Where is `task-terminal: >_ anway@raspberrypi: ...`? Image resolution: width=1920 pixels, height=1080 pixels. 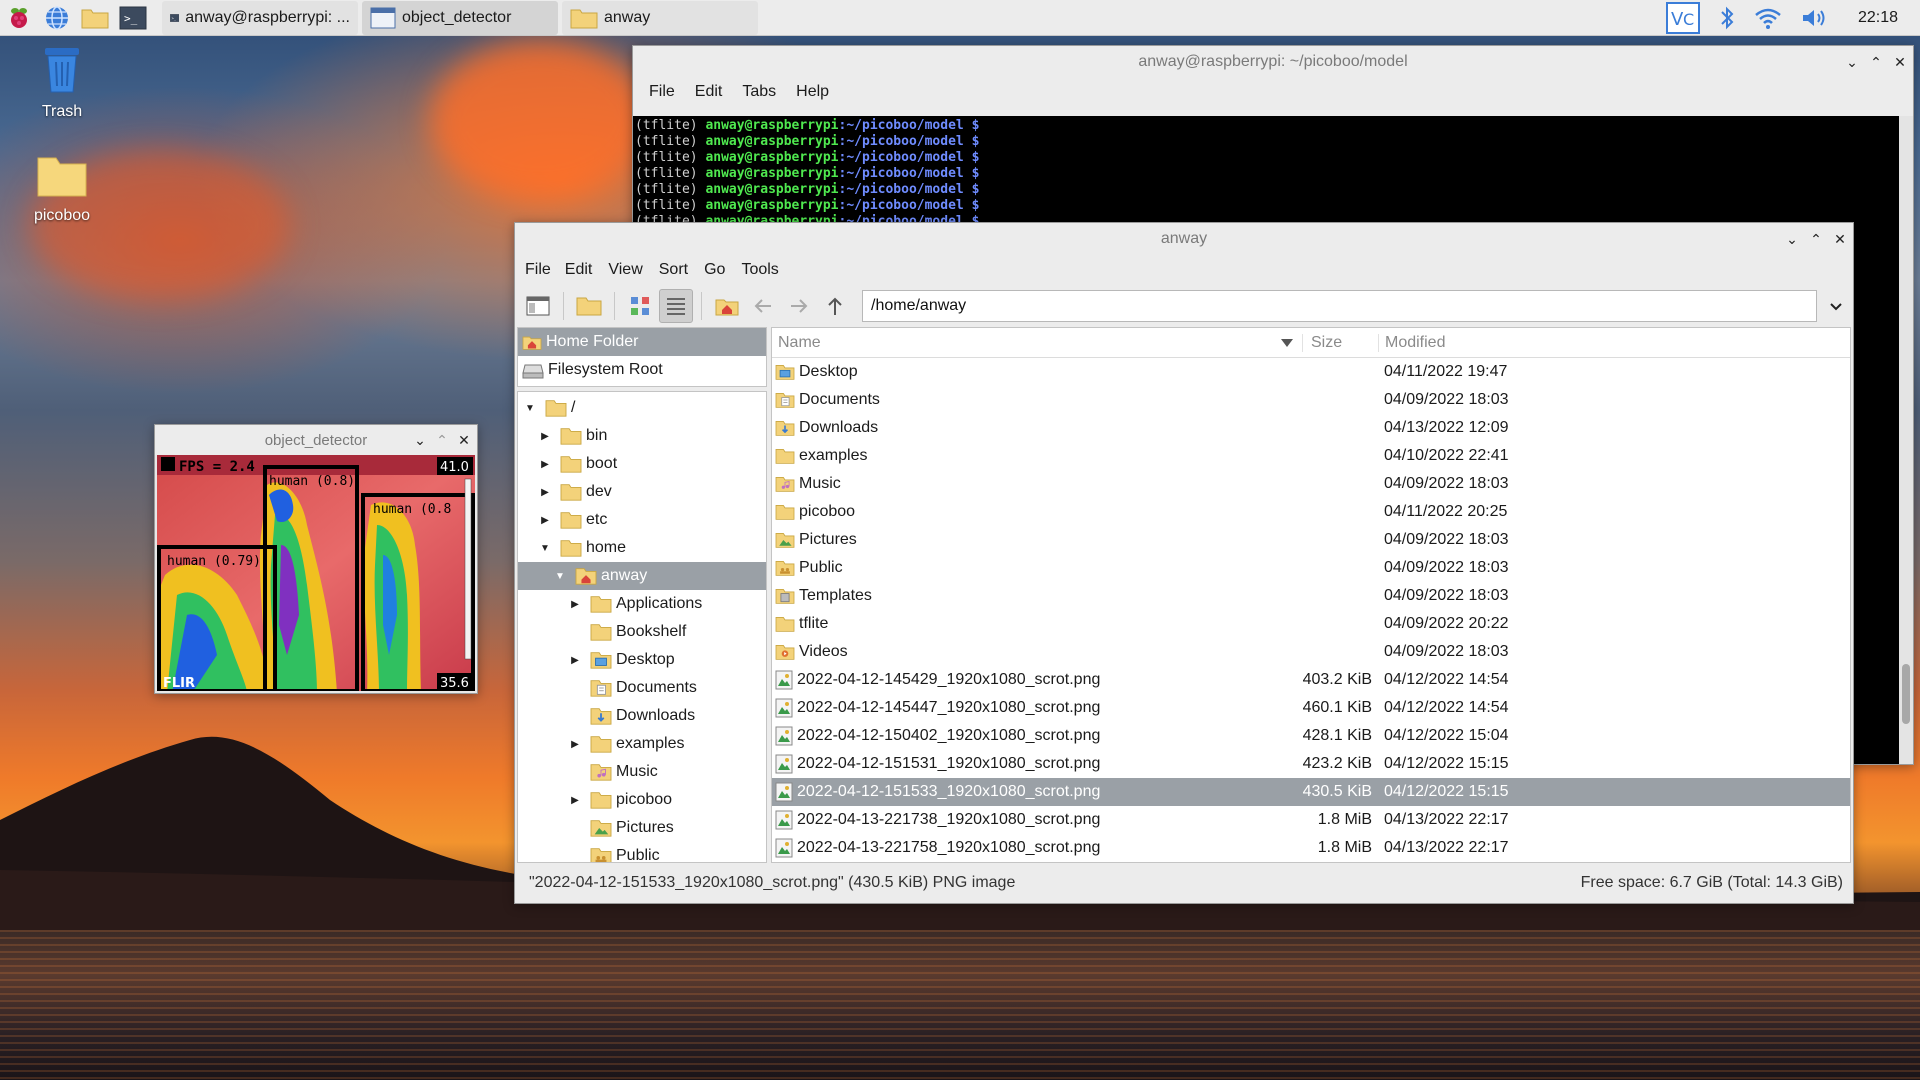
task-terminal: >_ anway@raspberrypi: ... is located at coordinates (260, 17).